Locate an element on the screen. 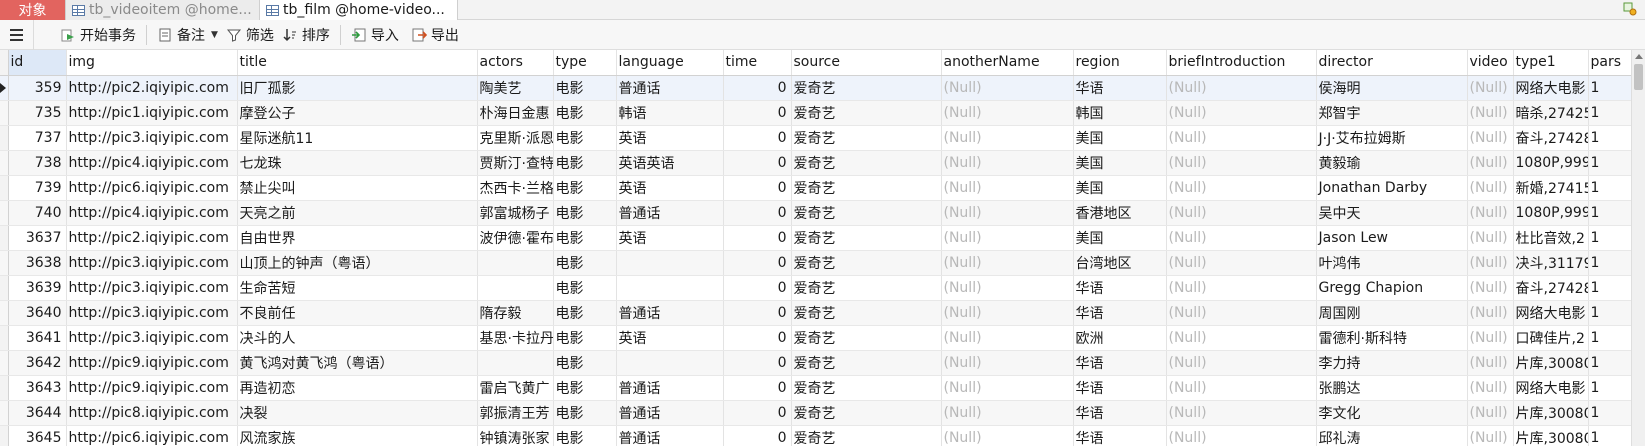  cell-actors: 钟镇涛张家 is located at coordinates (515, 435).